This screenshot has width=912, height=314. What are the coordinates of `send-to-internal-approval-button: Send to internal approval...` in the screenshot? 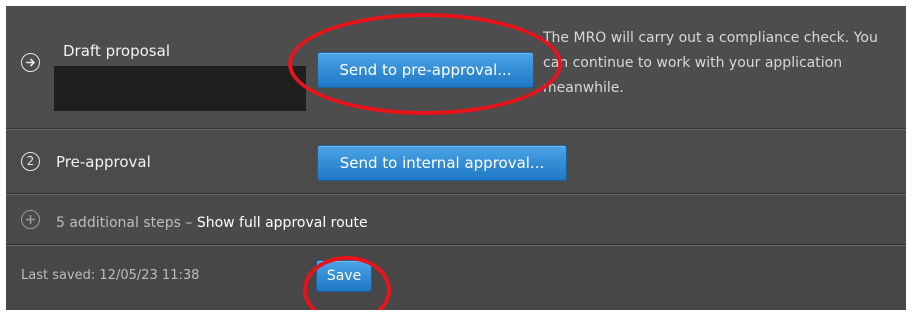 It's located at (442, 163).